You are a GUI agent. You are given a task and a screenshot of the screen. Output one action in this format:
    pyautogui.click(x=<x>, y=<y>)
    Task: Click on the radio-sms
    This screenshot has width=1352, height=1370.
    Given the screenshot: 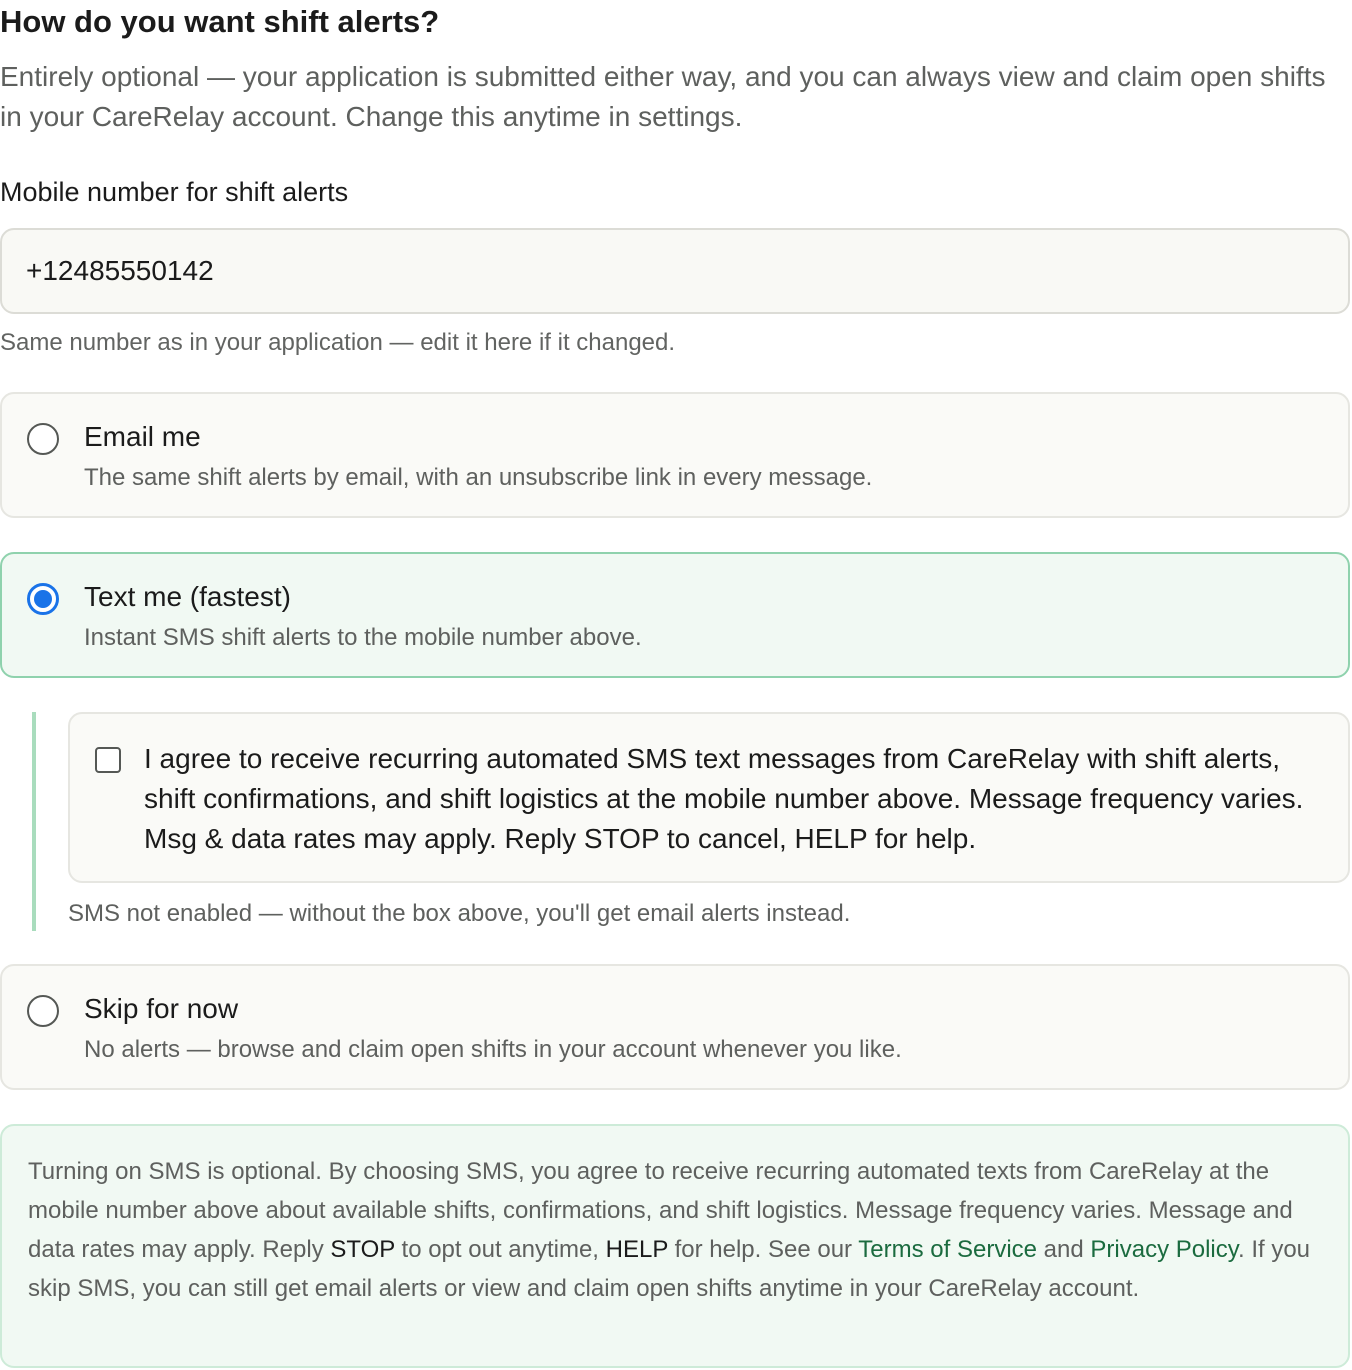 What is the action you would take?
    pyautogui.click(x=43, y=599)
    